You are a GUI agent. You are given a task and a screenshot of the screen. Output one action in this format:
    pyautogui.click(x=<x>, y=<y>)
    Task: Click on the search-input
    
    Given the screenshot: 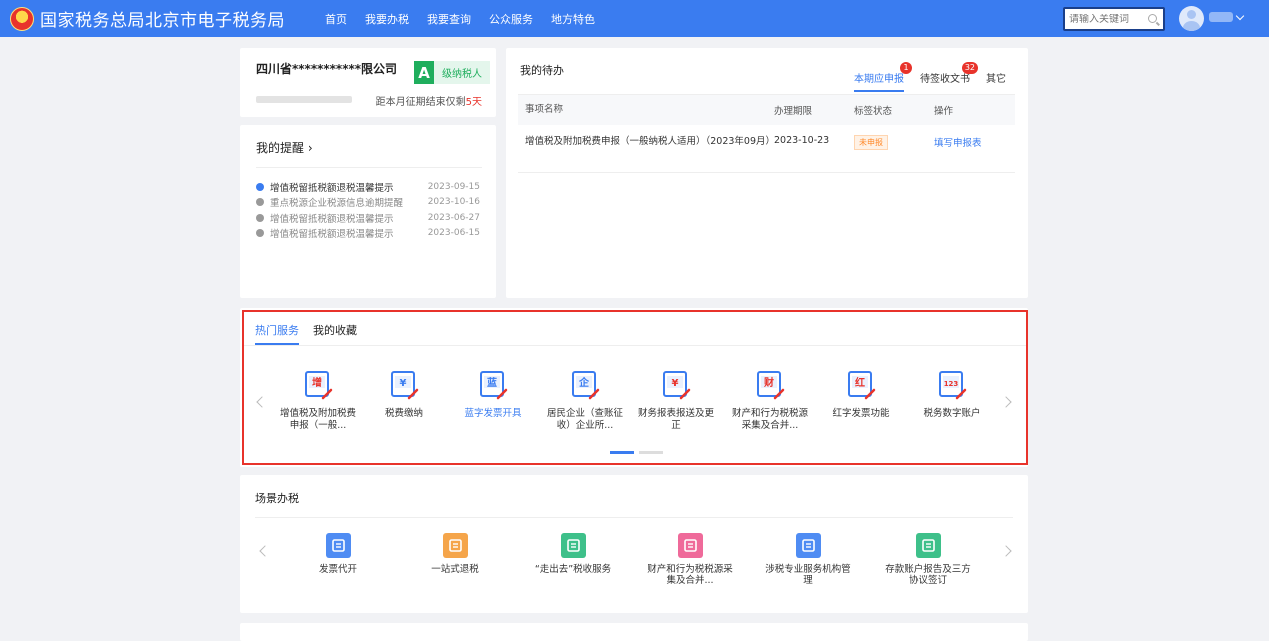 What is the action you would take?
    pyautogui.click(x=1104, y=19)
    